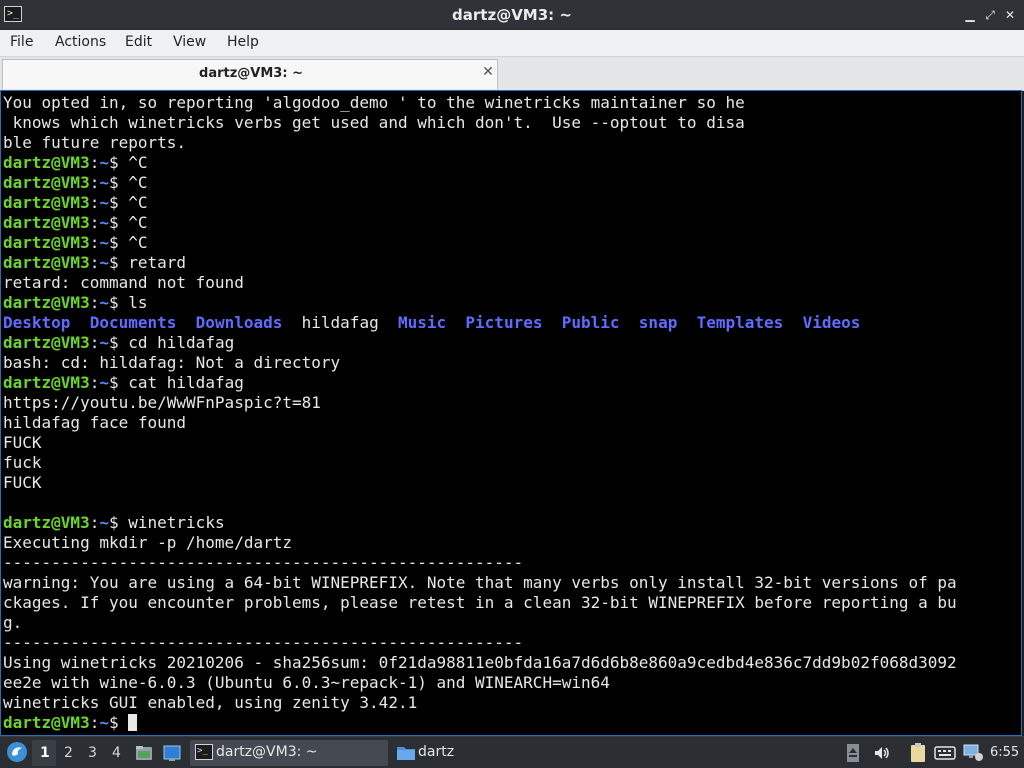 The height and width of the screenshot is (768, 1024). Describe the element at coordinates (172, 362) in the screenshot. I see `terminal-output-line: bash: cd: hildafag: Not a directory` at that location.